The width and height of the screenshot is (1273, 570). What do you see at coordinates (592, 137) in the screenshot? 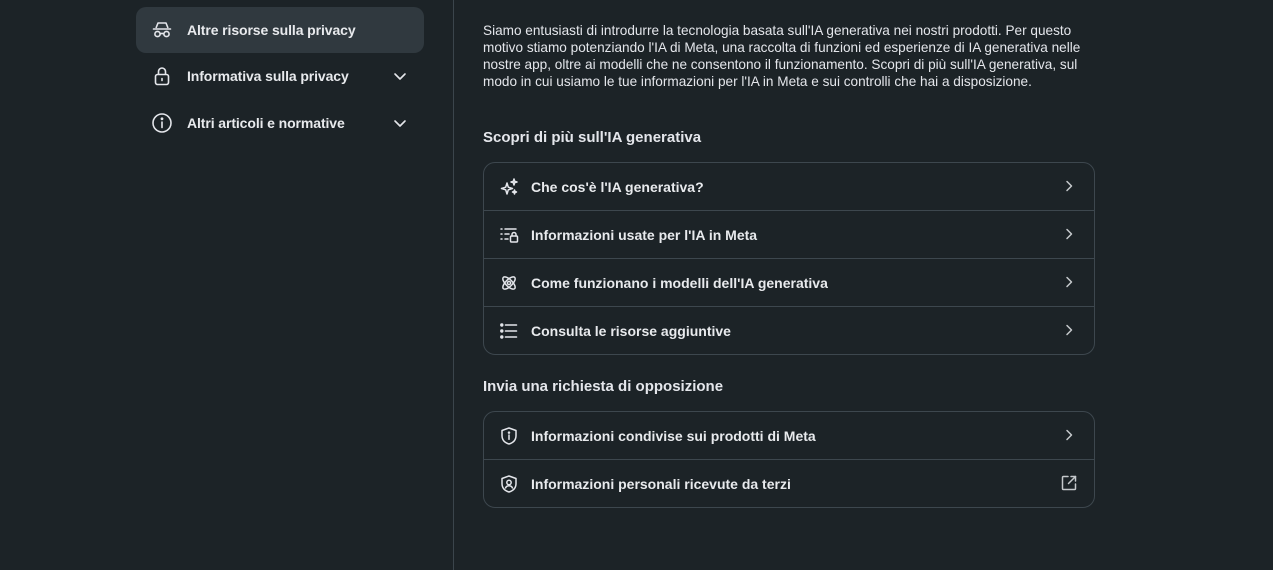
I see `learn-section-title: Scopri di più sull'IA generativa` at bounding box center [592, 137].